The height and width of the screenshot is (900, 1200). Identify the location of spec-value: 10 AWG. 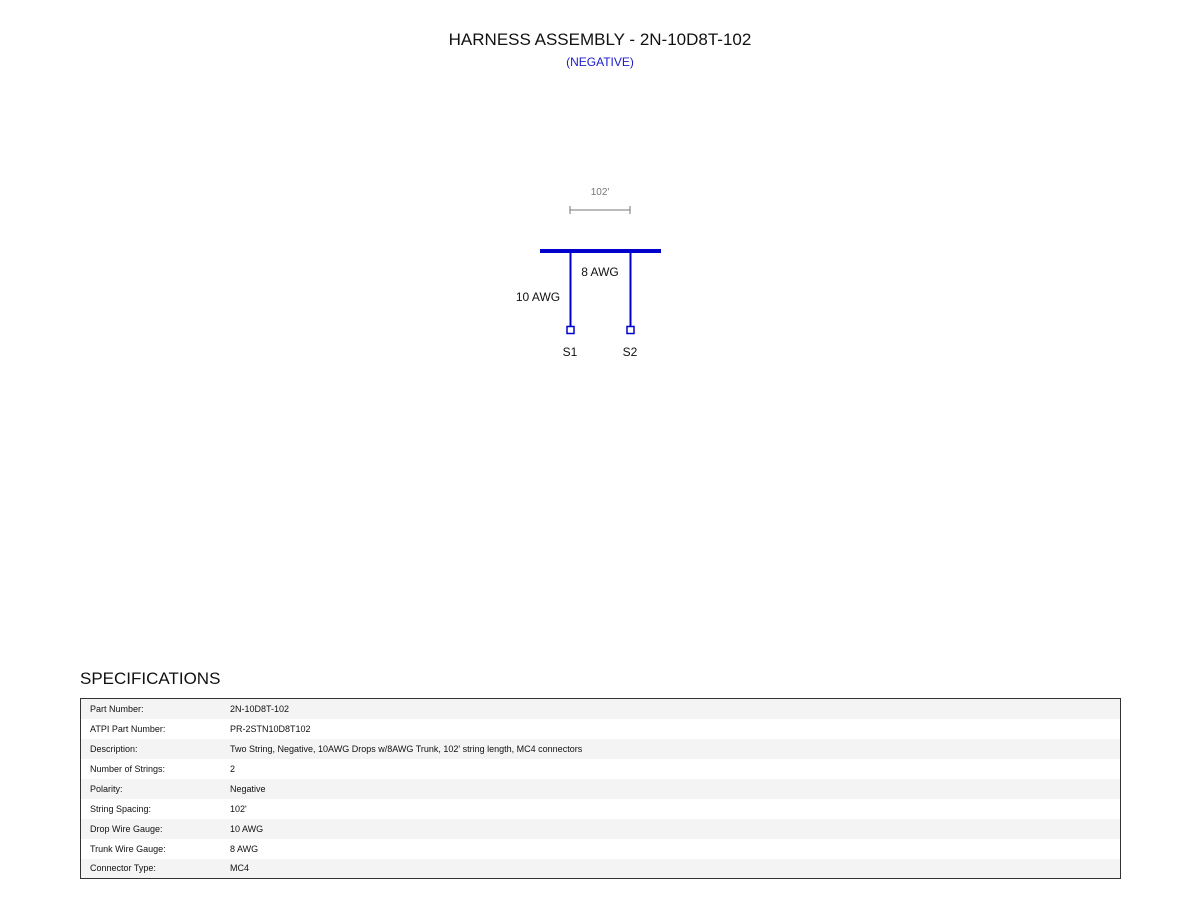
(247, 828).